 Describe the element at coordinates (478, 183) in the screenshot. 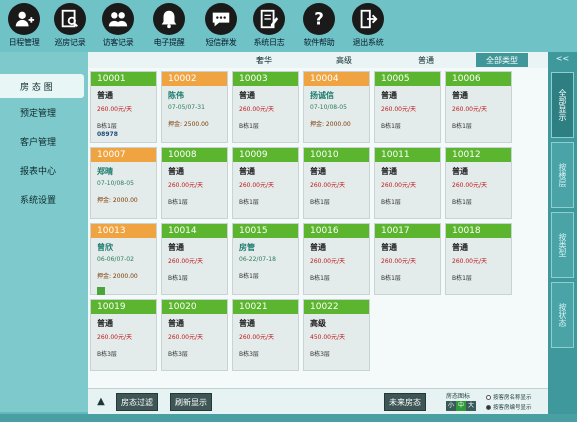

I see `room-card: 10012 普通 260.00元/天 B栋1层` at that location.